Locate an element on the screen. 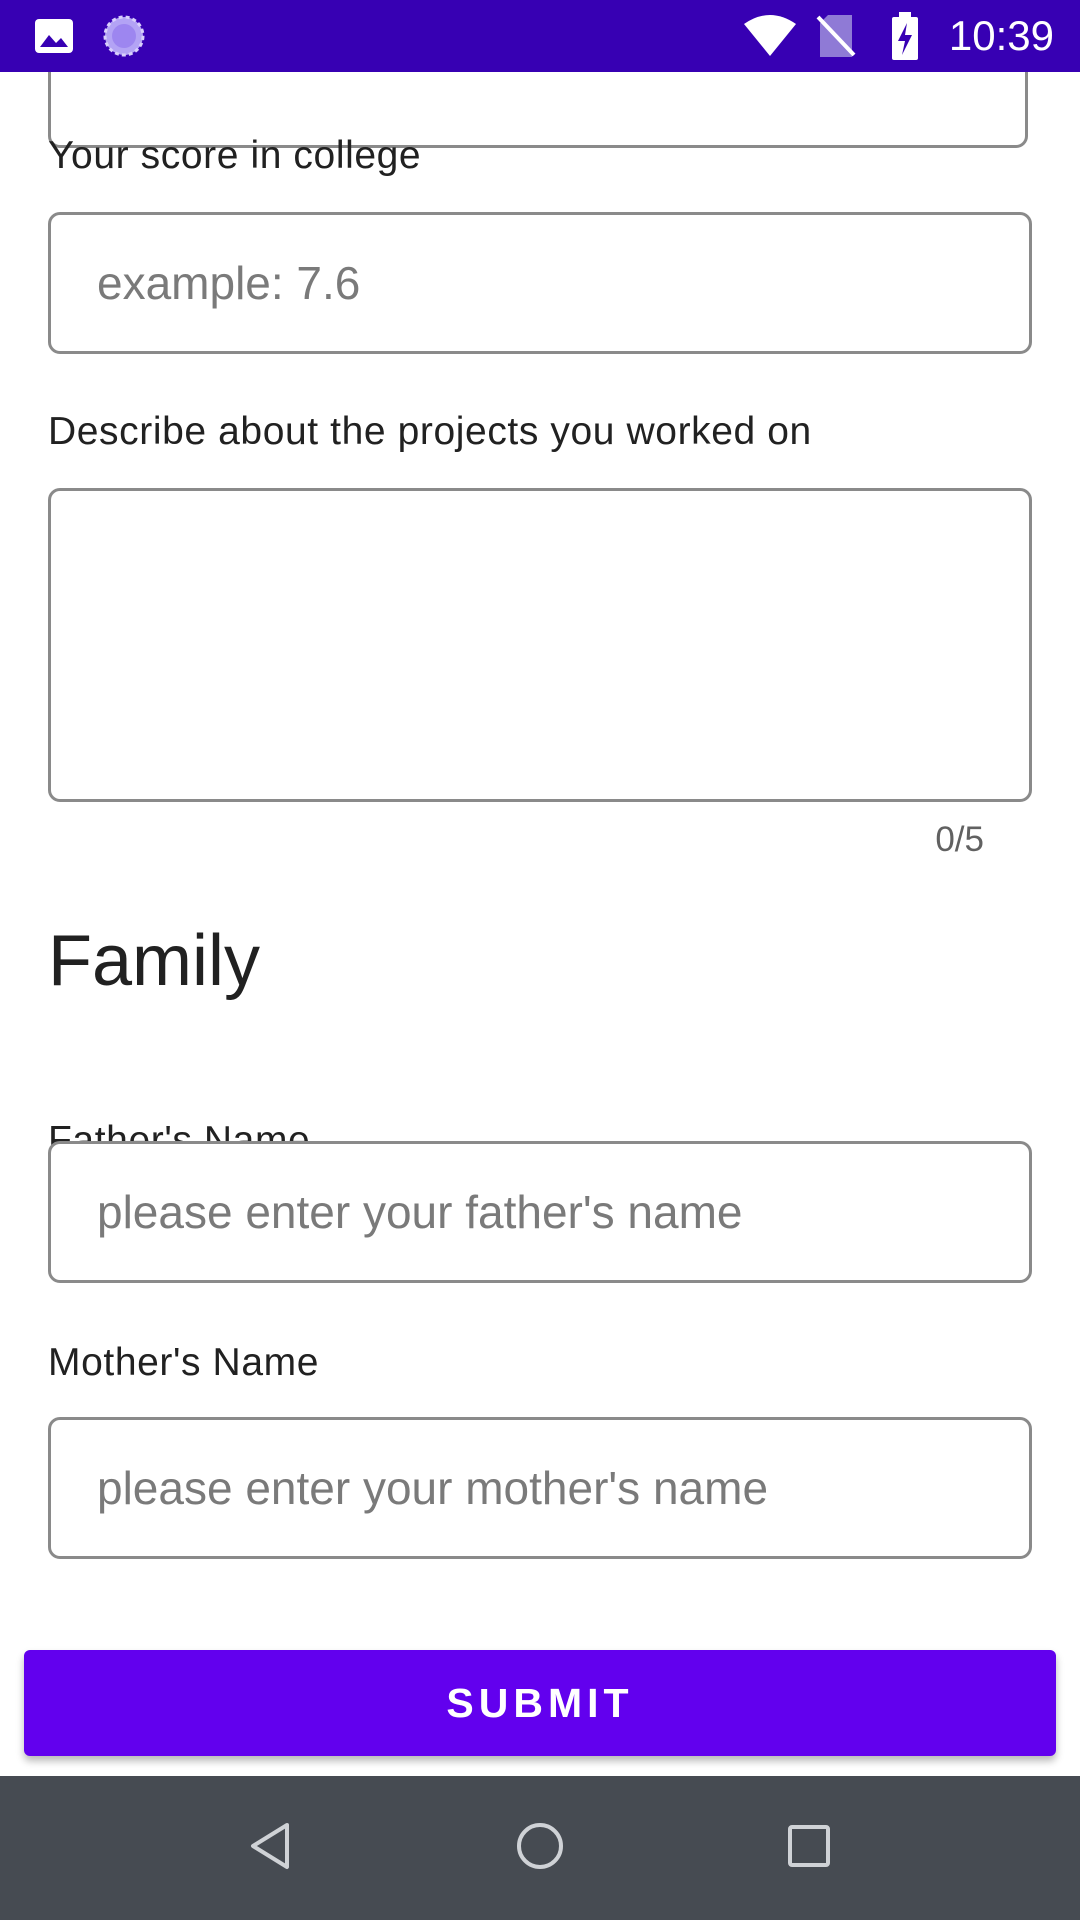  mother-name-input is located at coordinates (540, 1488).